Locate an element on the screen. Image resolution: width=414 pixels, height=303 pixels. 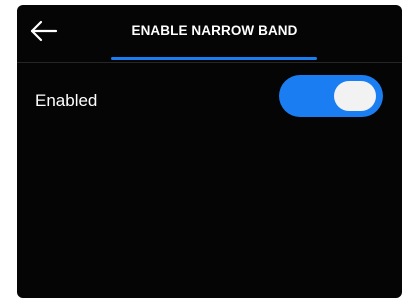
header-divider is located at coordinates (209, 62).